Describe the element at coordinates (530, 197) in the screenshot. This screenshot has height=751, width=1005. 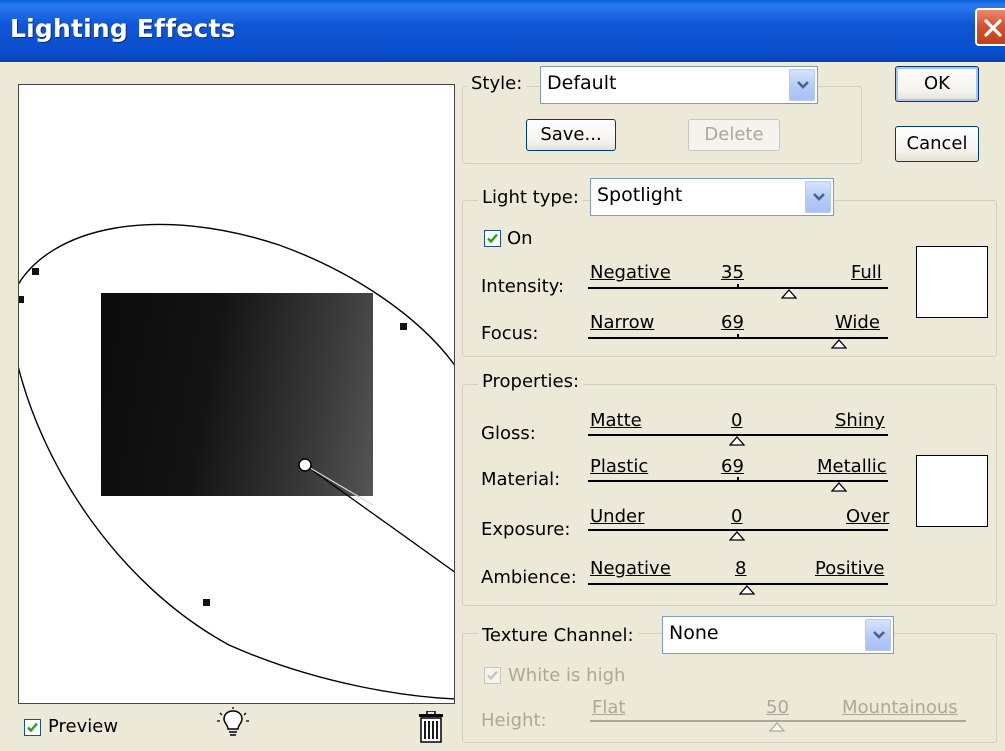
I see `light-type-label: Light type:` at that location.